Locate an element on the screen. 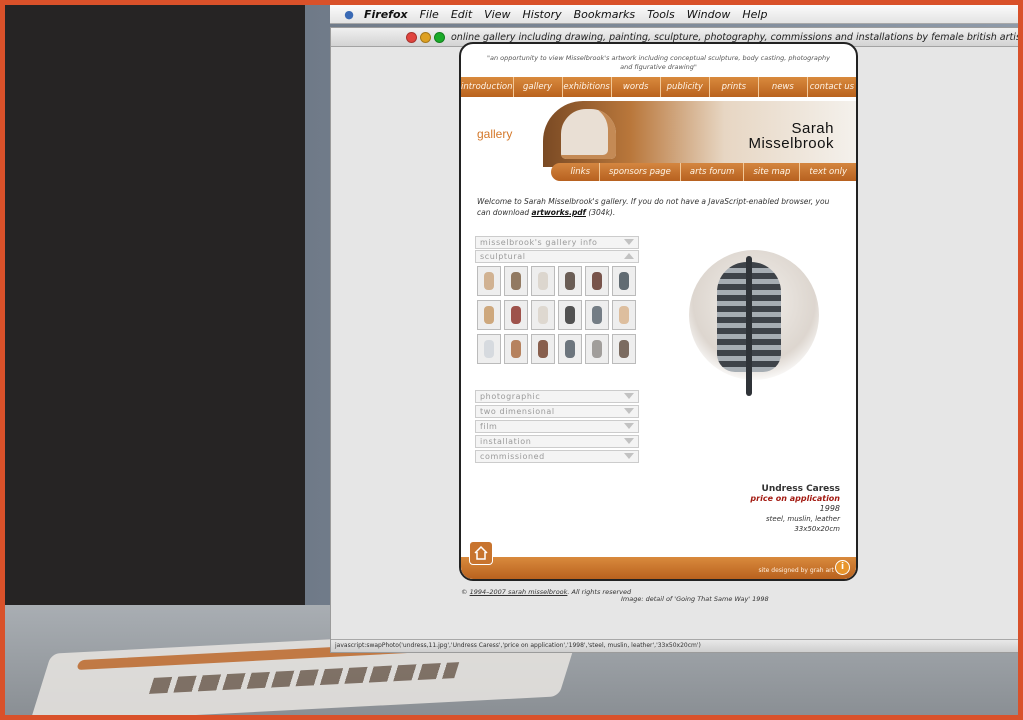 Image resolution: width=1023 pixels, height=720 pixels. menu-history: History is located at coordinates (542, 14).